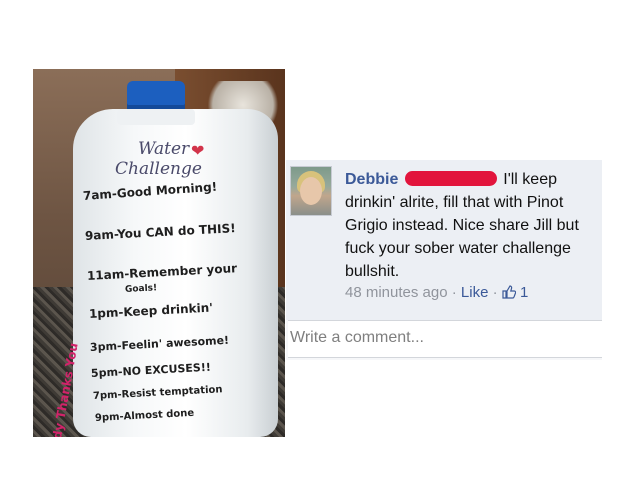 This screenshot has height=484, width=625. I want to click on like-link: Like, so click(475, 292).